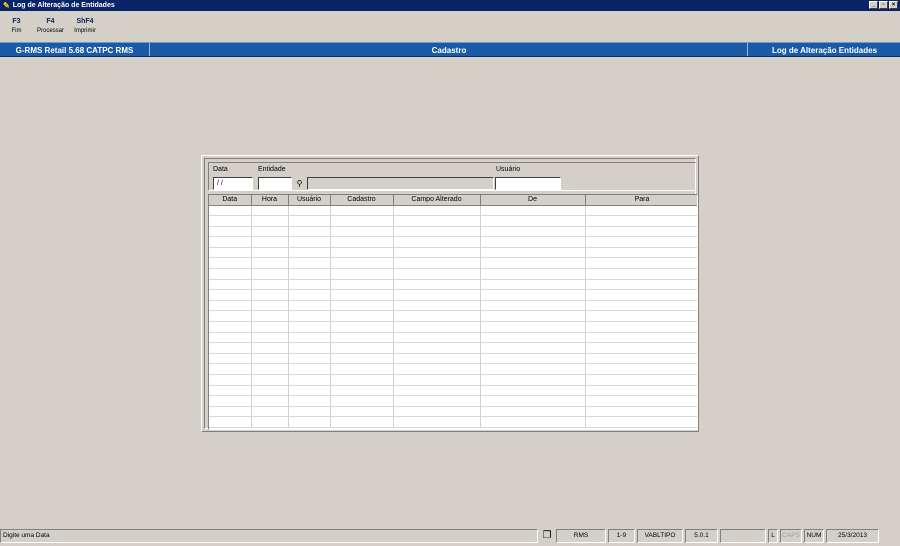 Image resolution: width=900 pixels, height=546 pixels. What do you see at coordinates (16, 27) in the screenshot?
I see `fkey-fim-button: F3 Fim` at bounding box center [16, 27].